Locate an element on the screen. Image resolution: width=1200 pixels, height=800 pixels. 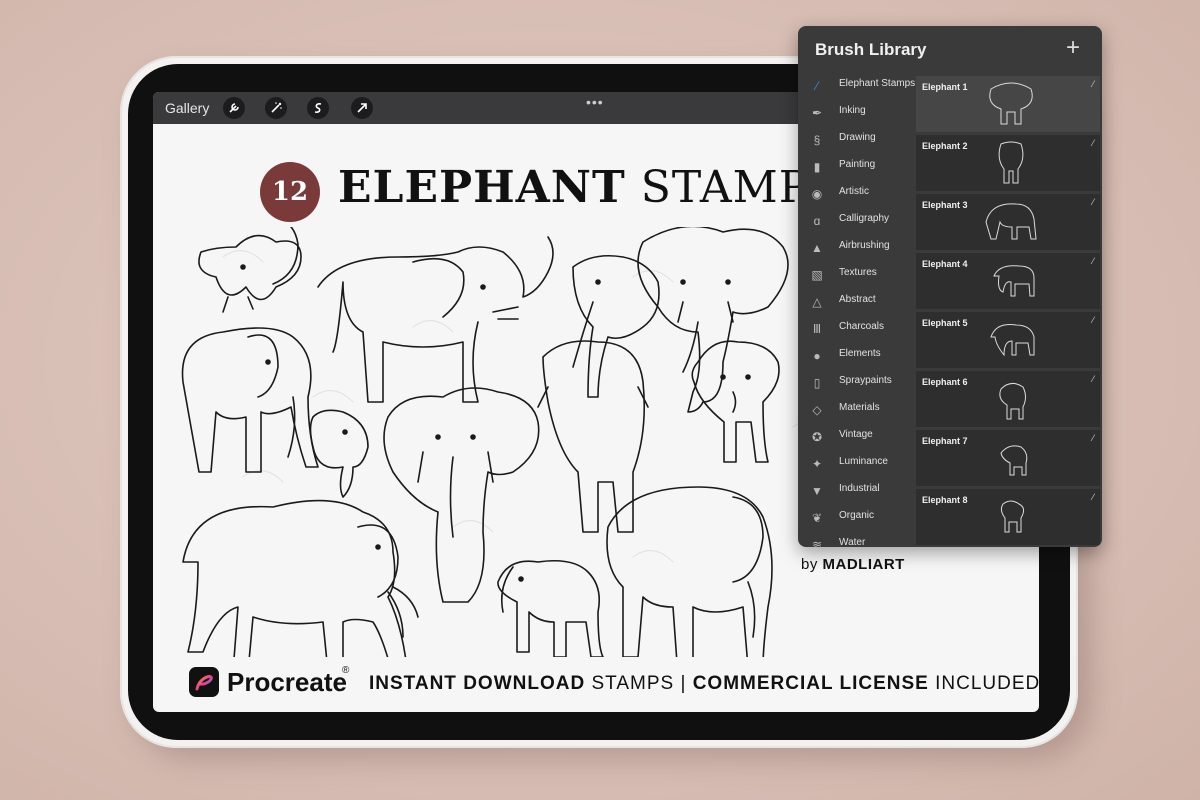
calligraphy-icon: ɑ is located at coordinates (817, 221).